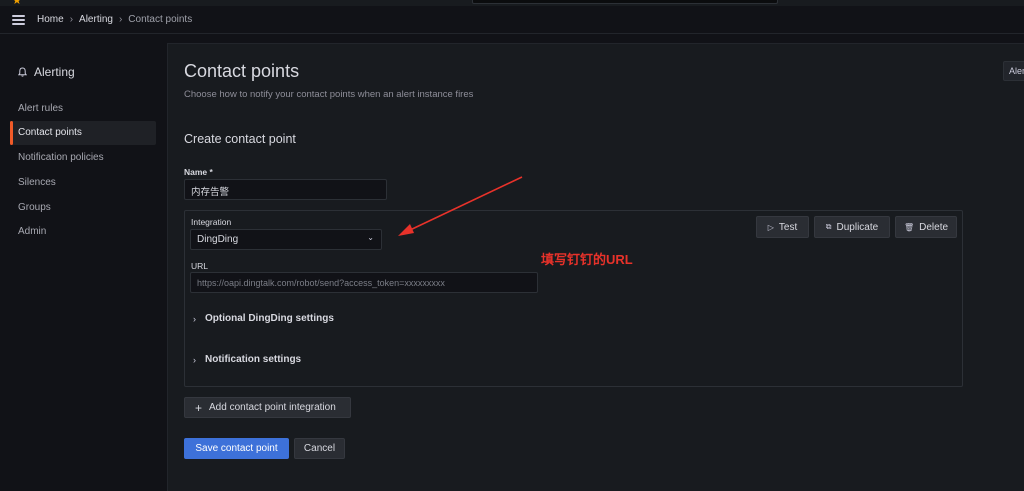 The width and height of the screenshot is (1024, 491). I want to click on name-input: 内存告警, so click(285, 189).